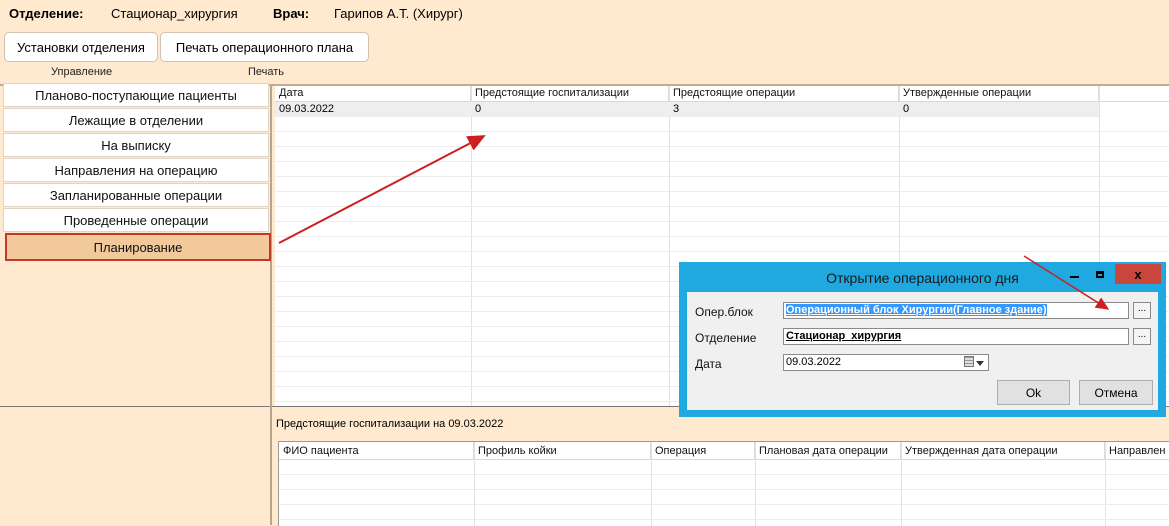 The height and width of the screenshot is (526, 1169). Describe the element at coordinates (886, 362) in the screenshot. I see `date-field: 09.03.2022` at that location.